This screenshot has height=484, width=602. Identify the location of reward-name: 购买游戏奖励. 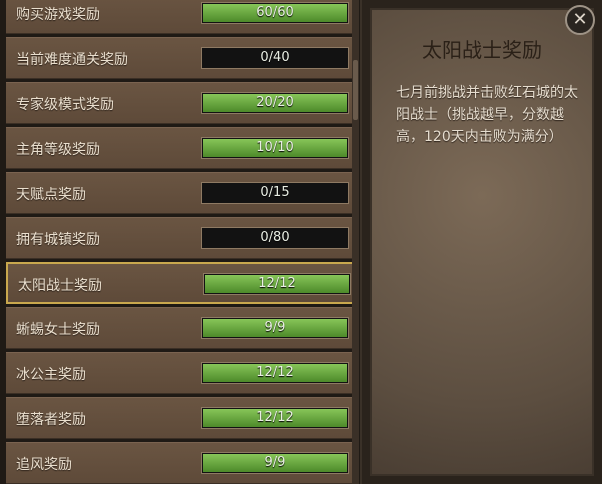
(58, 15).